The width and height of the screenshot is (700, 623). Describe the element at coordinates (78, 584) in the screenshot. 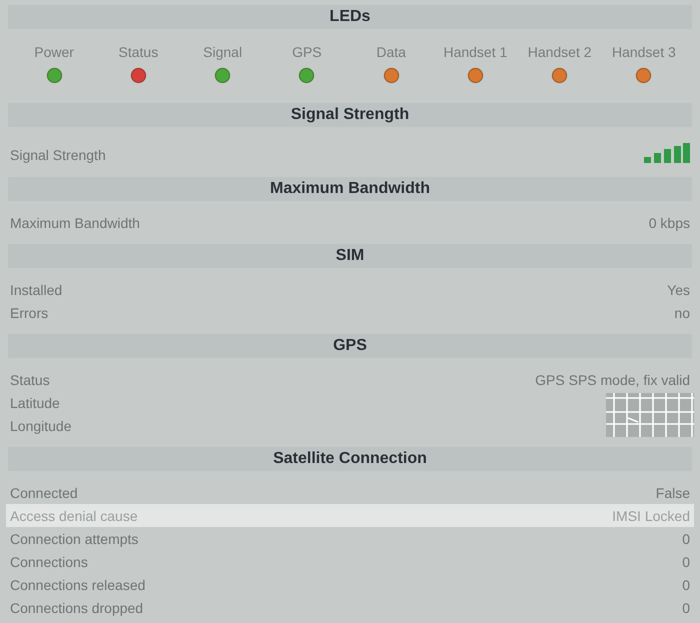

I see `row-label: Connections released` at that location.